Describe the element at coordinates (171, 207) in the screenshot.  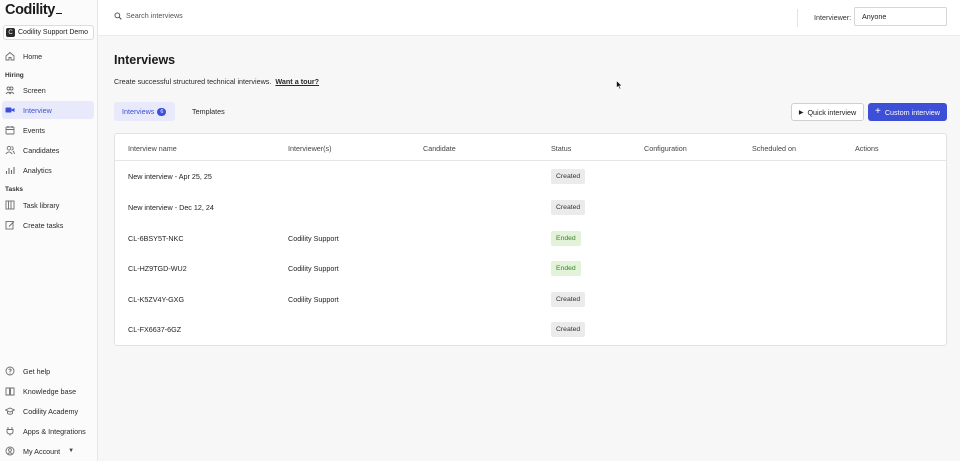
I see `interview-name: New interview - Dec 12, 24` at that location.